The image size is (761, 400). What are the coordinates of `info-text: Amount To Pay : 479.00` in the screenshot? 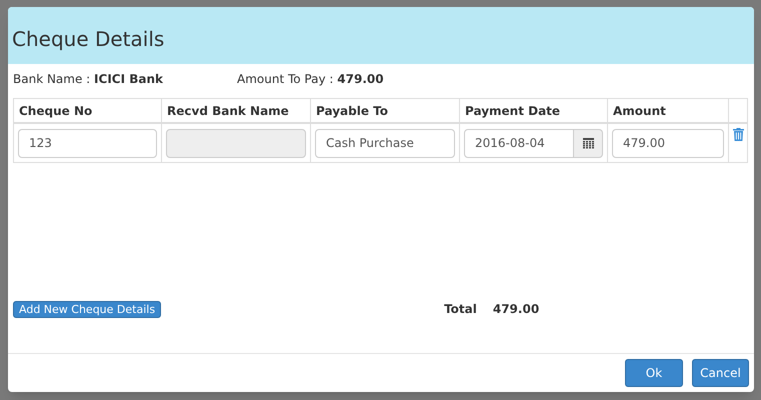 It's located at (310, 79).